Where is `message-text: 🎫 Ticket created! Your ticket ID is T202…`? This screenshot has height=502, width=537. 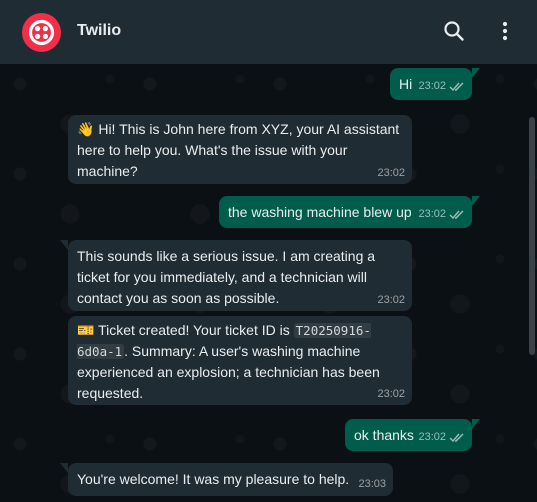 message-text: 🎫 Ticket created! Your ticket ID is T202… is located at coordinates (228, 361).